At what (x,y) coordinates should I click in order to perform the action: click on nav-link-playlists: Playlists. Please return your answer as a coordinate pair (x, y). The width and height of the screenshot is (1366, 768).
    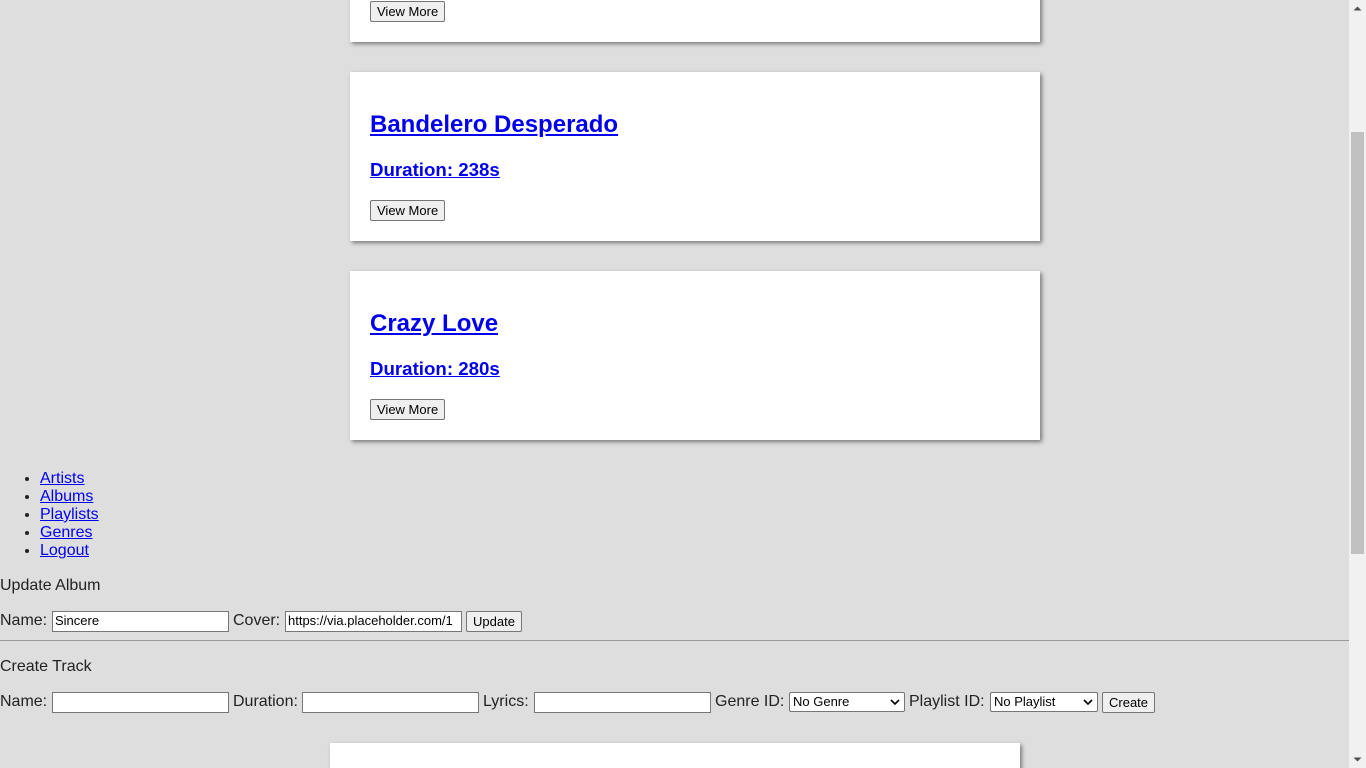
    Looking at the image, I should click on (69, 514).